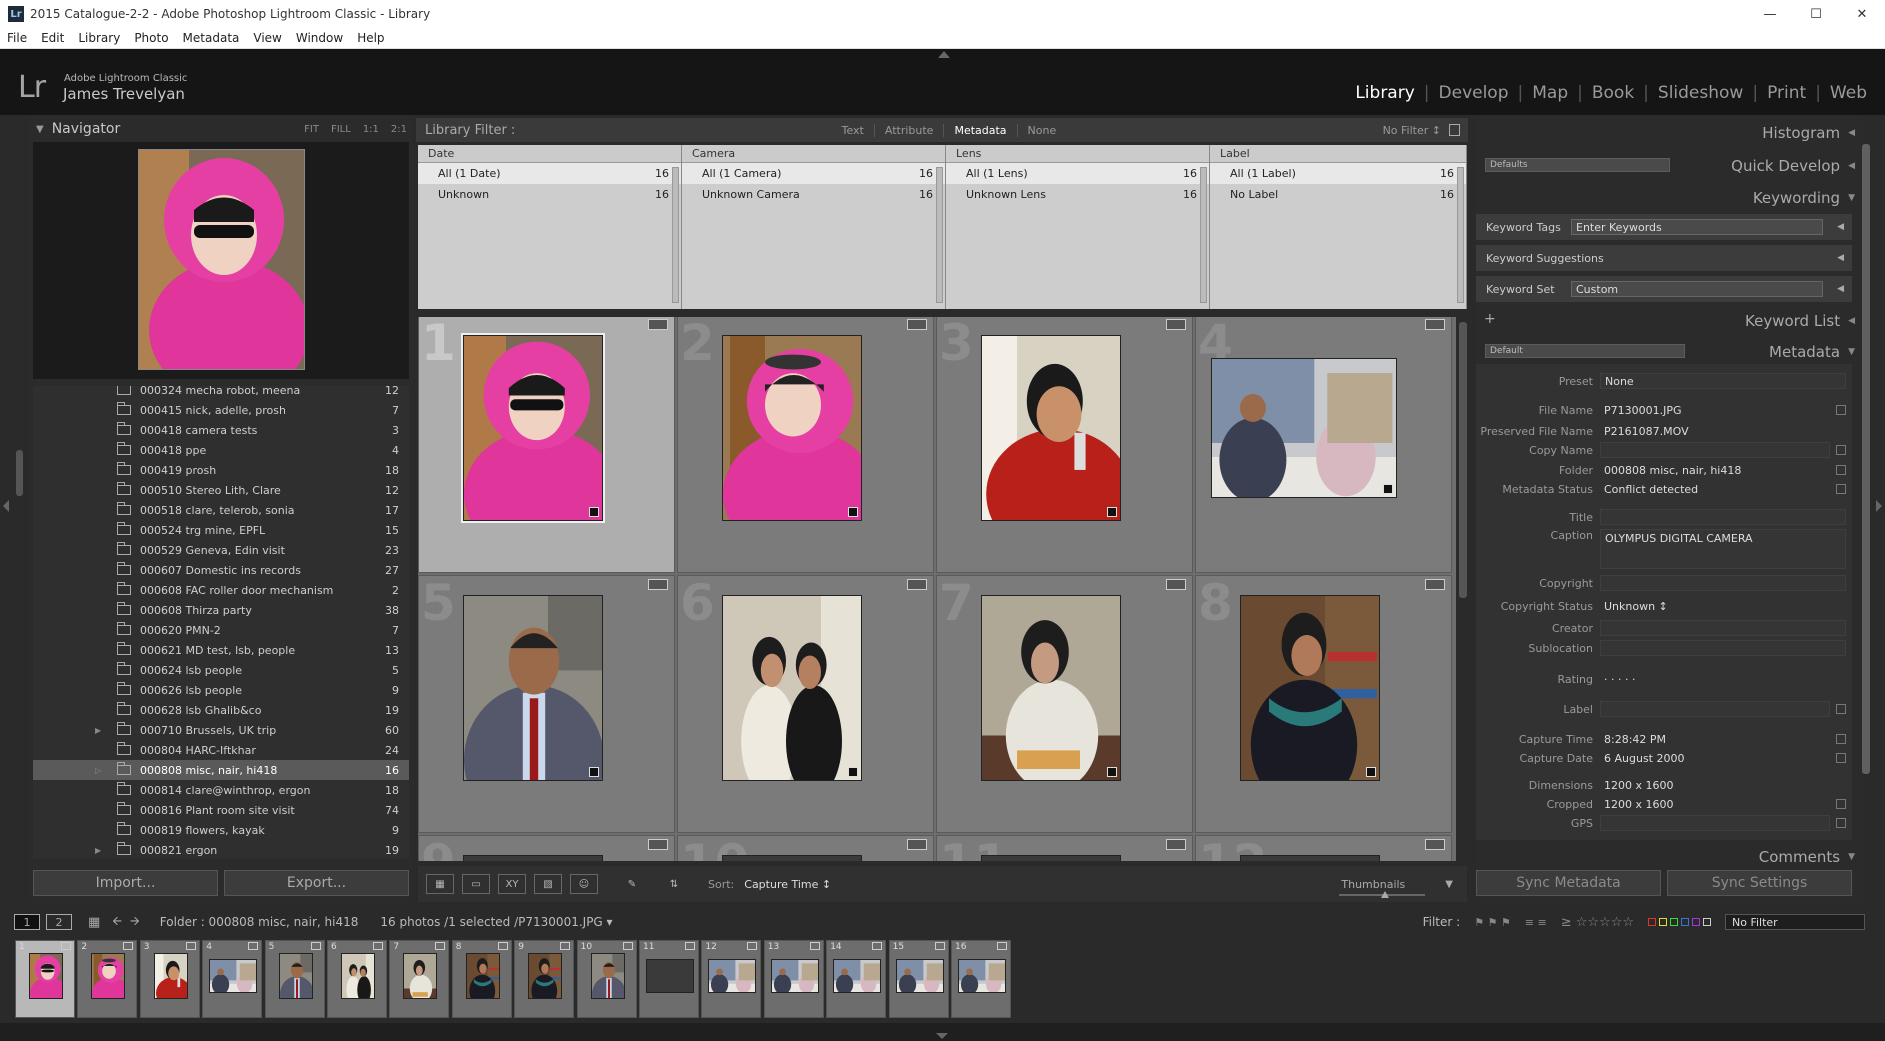 This screenshot has height=1041, width=1885. What do you see at coordinates (979, 130) in the screenshot?
I see `filter-tab-metadata: Metadata` at bounding box center [979, 130].